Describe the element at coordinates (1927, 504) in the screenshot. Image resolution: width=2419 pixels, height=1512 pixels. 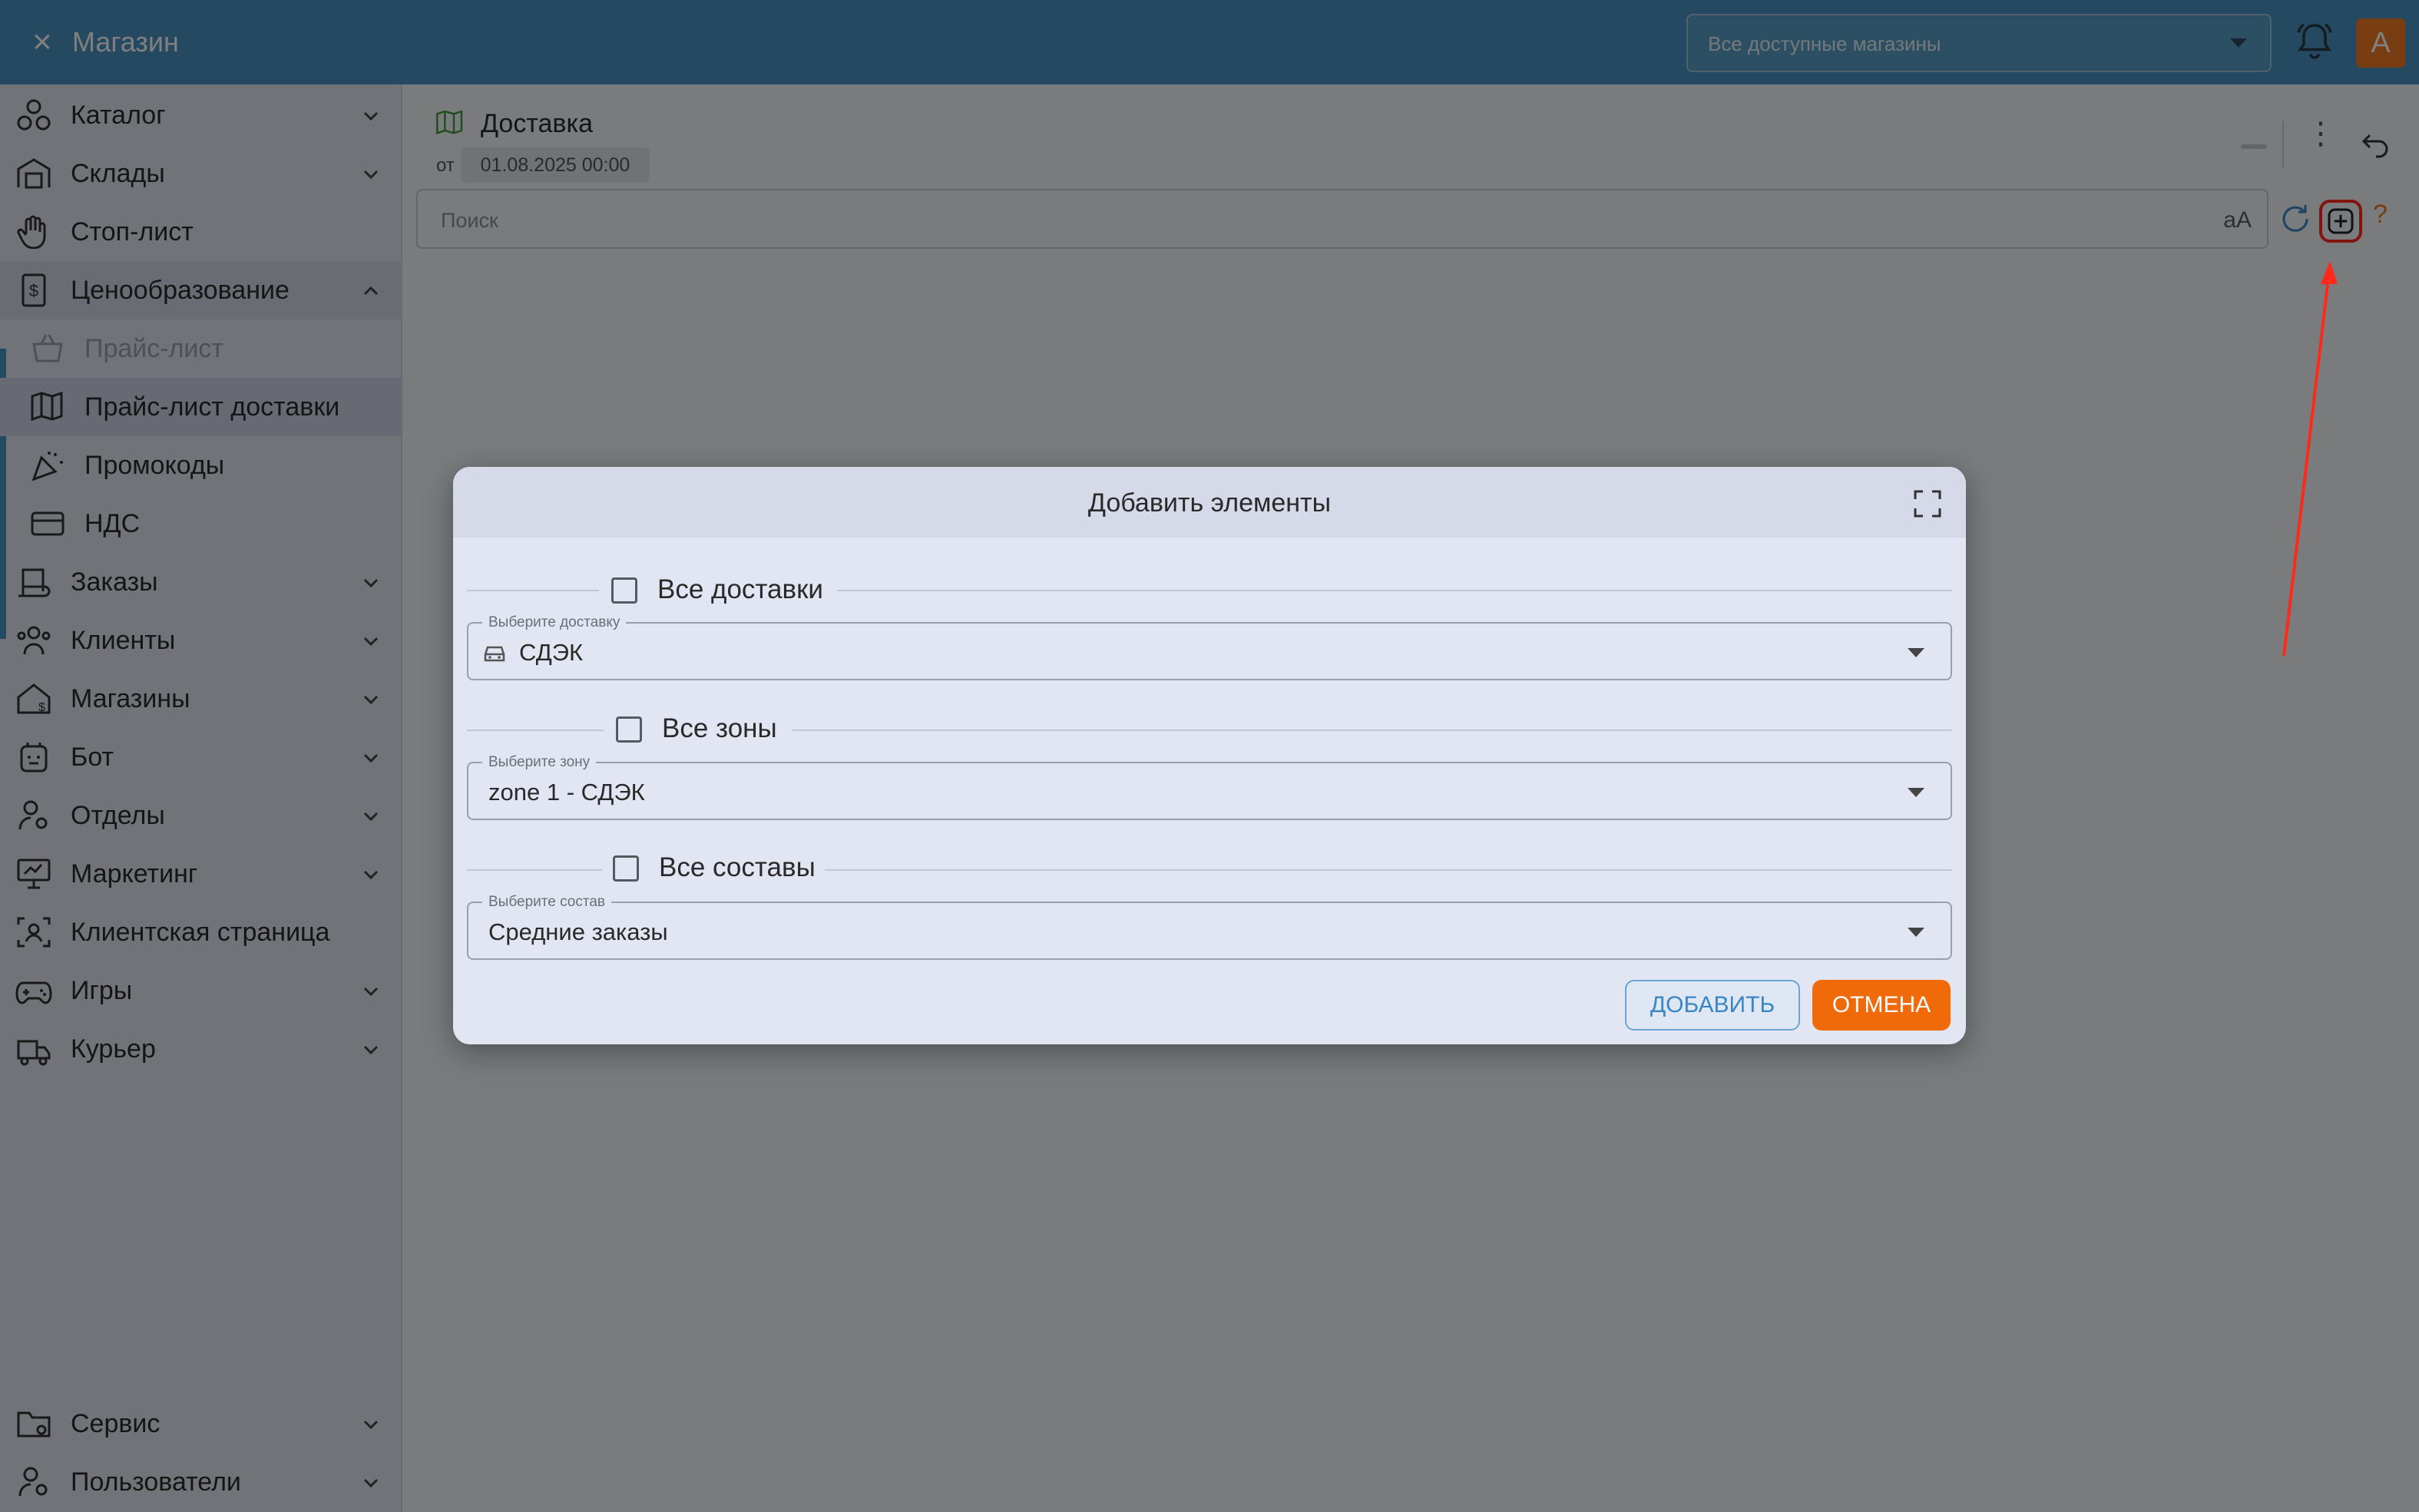
I see `fullscreen-icon` at that location.